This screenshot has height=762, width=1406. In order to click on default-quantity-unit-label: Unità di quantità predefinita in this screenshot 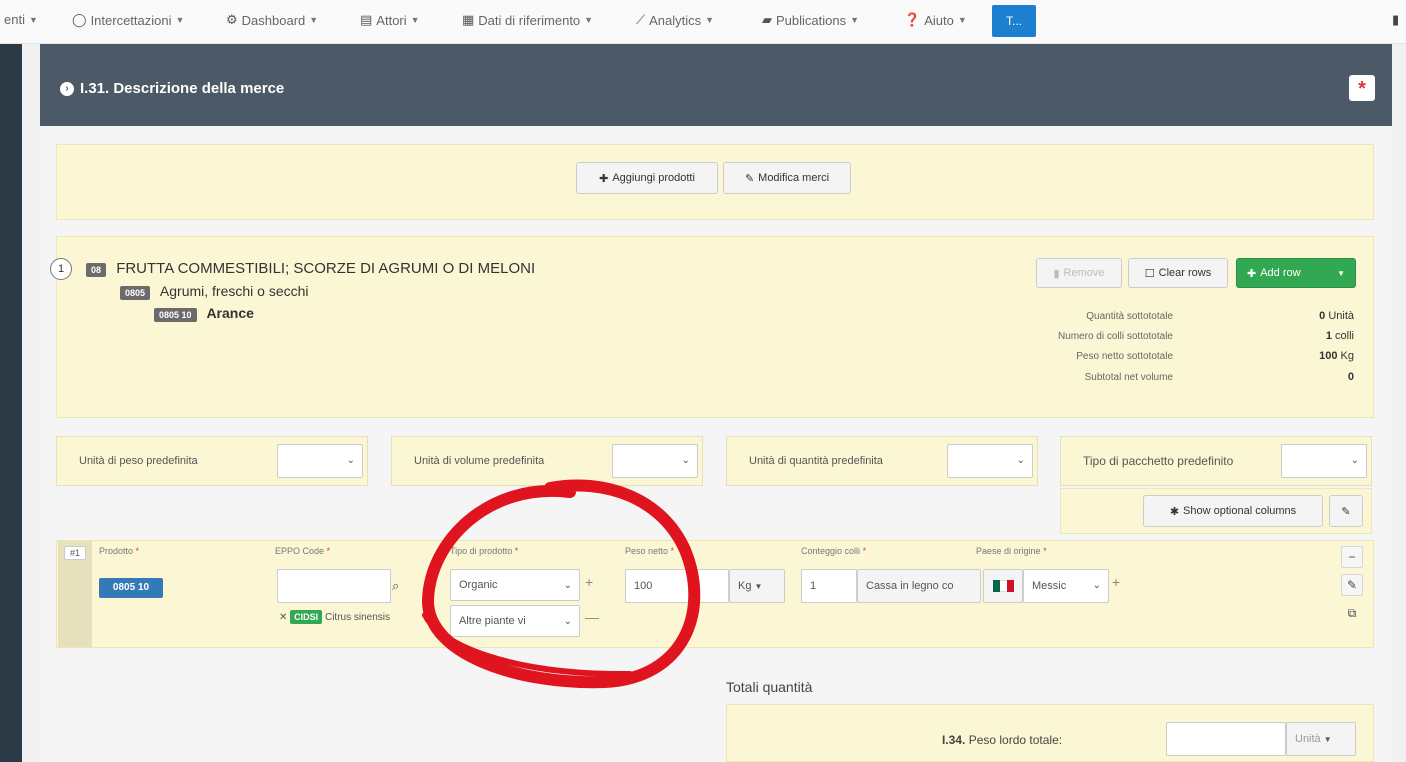, I will do `click(816, 461)`.